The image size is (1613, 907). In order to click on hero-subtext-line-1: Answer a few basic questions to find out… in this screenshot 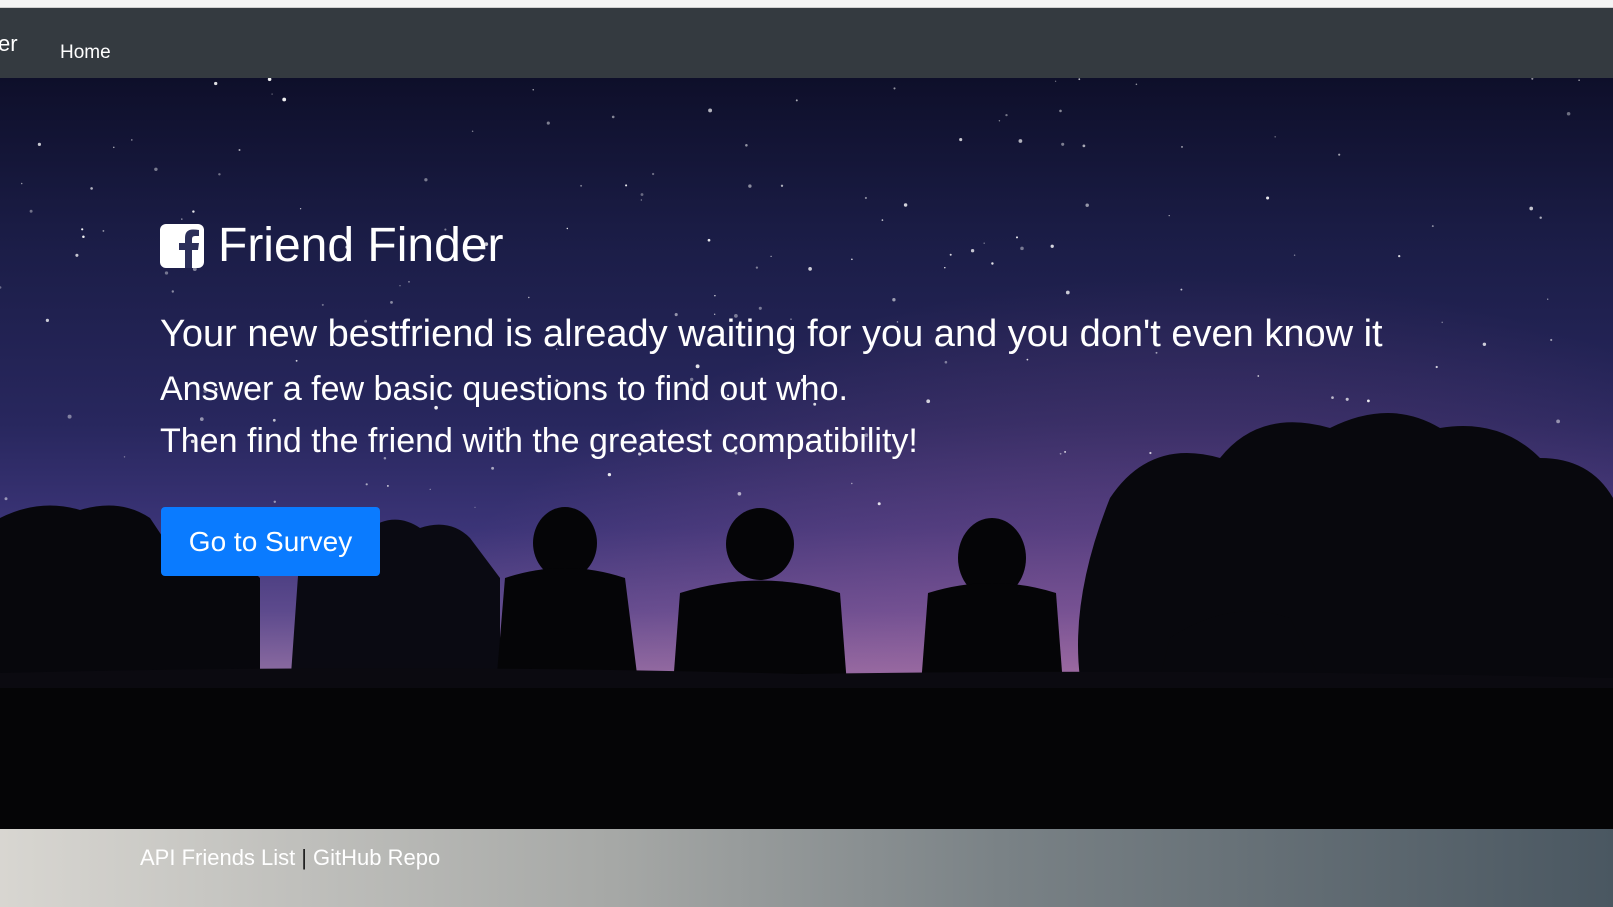, I will do `click(504, 389)`.